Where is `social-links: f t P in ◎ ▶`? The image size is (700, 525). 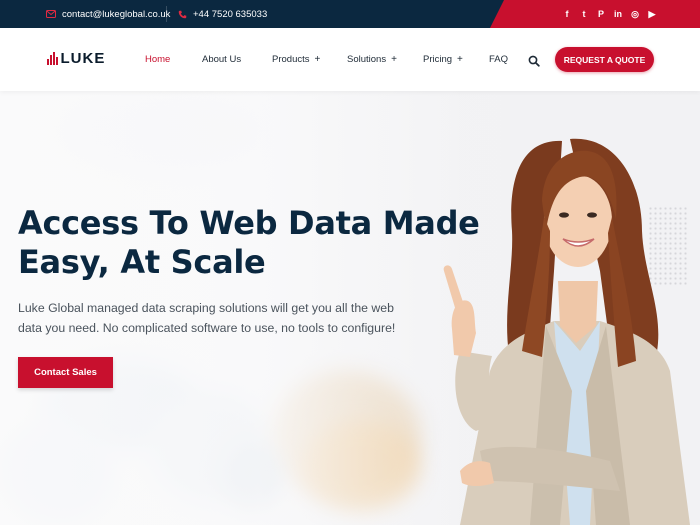 social-links: f t P in ◎ ▶ is located at coordinates (609, 14).